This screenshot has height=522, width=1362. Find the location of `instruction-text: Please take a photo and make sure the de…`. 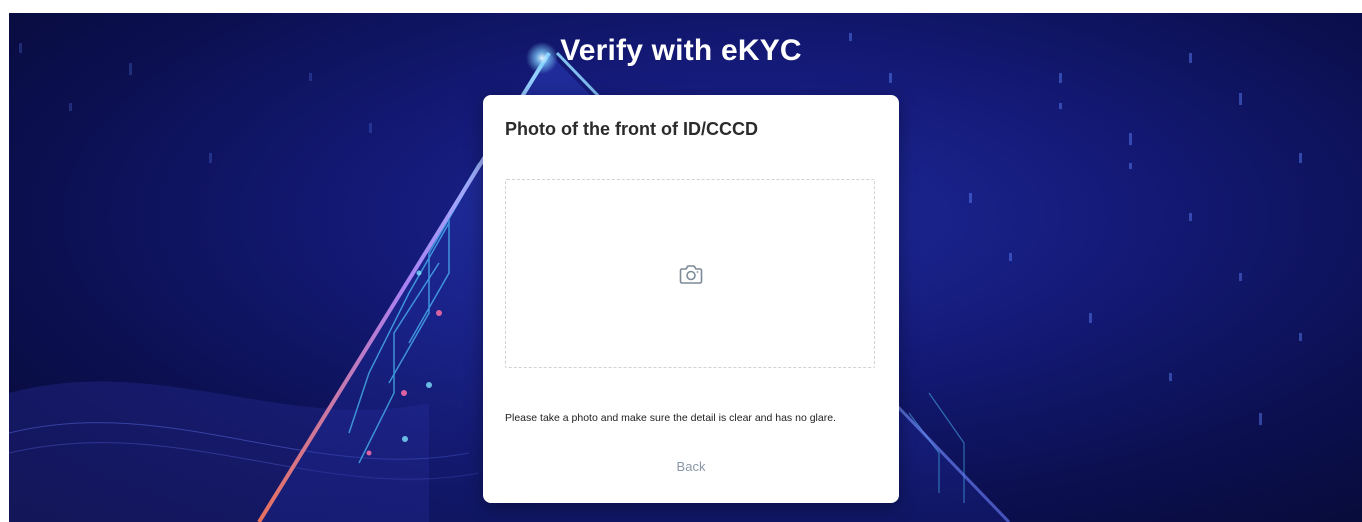

instruction-text: Please take a photo and make sure the de… is located at coordinates (670, 418).